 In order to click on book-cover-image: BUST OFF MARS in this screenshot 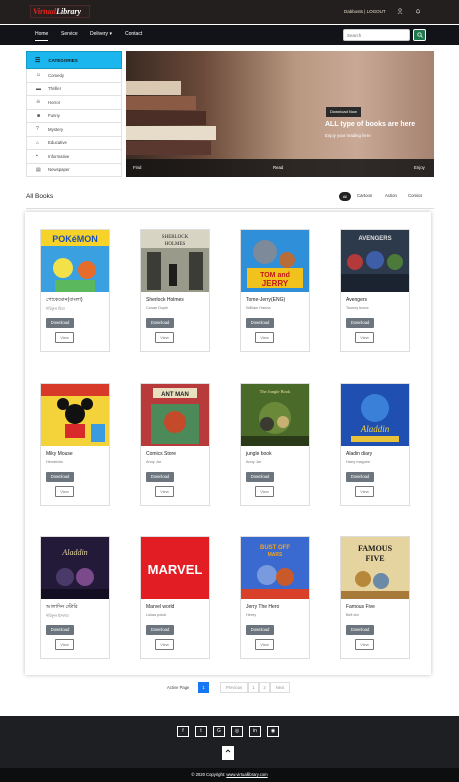, I will do `click(275, 568)`.